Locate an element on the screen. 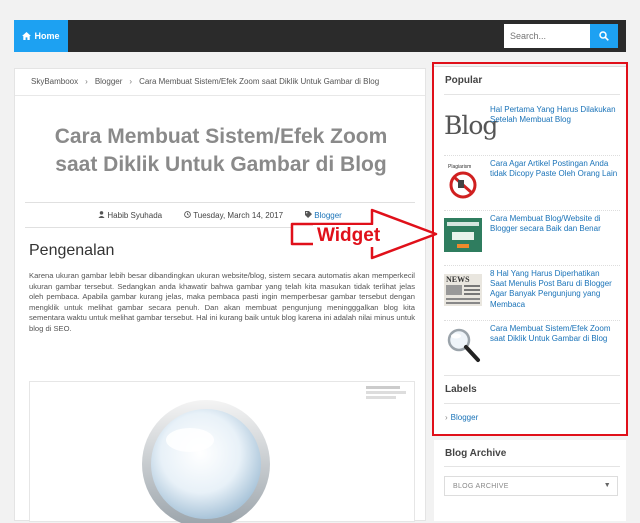  home-button: Home is located at coordinates (41, 36).